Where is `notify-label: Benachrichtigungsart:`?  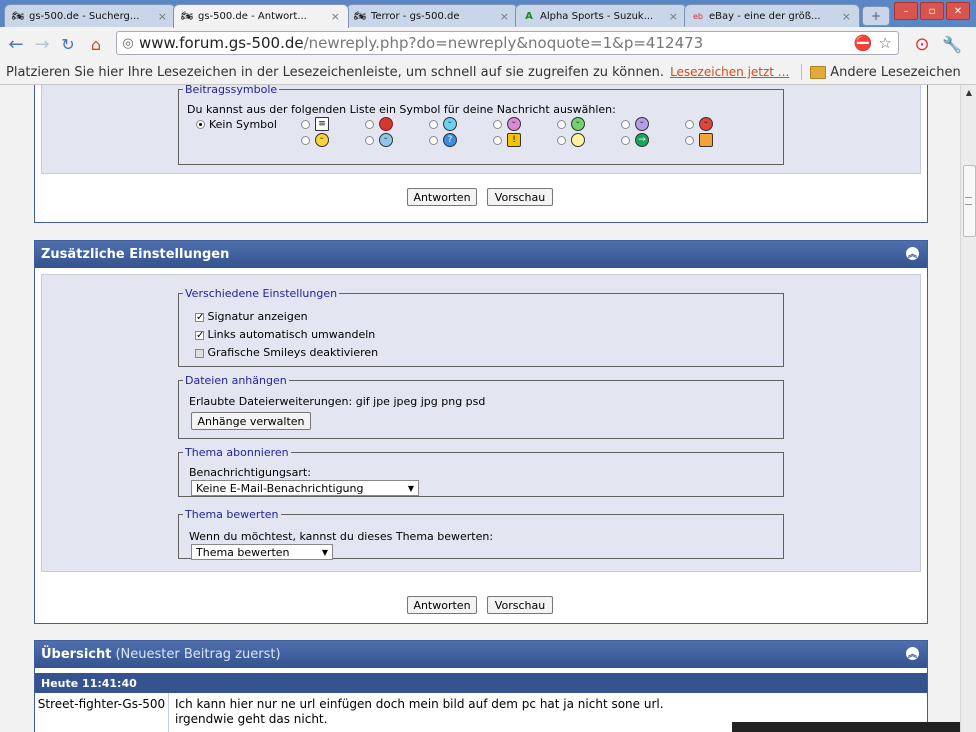
notify-label: Benachrichtigungsart: is located at coordinates (250, 472).